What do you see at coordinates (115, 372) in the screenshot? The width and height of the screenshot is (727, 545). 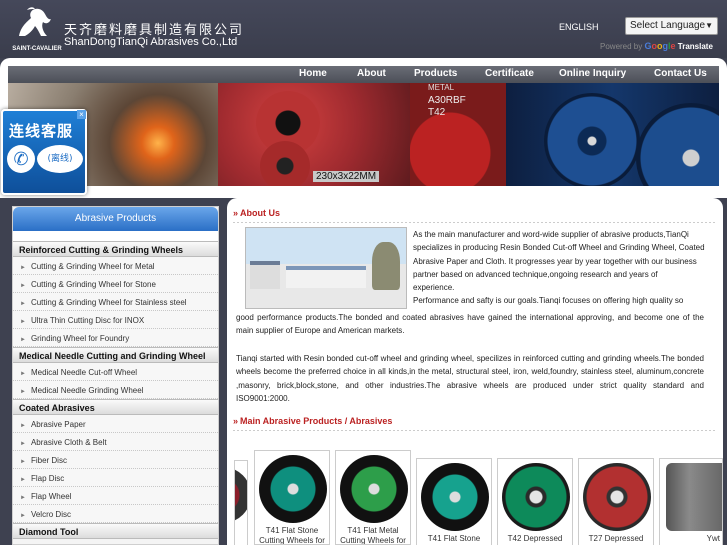 I see `sidebar-item: ► Medical Needle Cut-off Wheel` at bounding box center [115, 372].